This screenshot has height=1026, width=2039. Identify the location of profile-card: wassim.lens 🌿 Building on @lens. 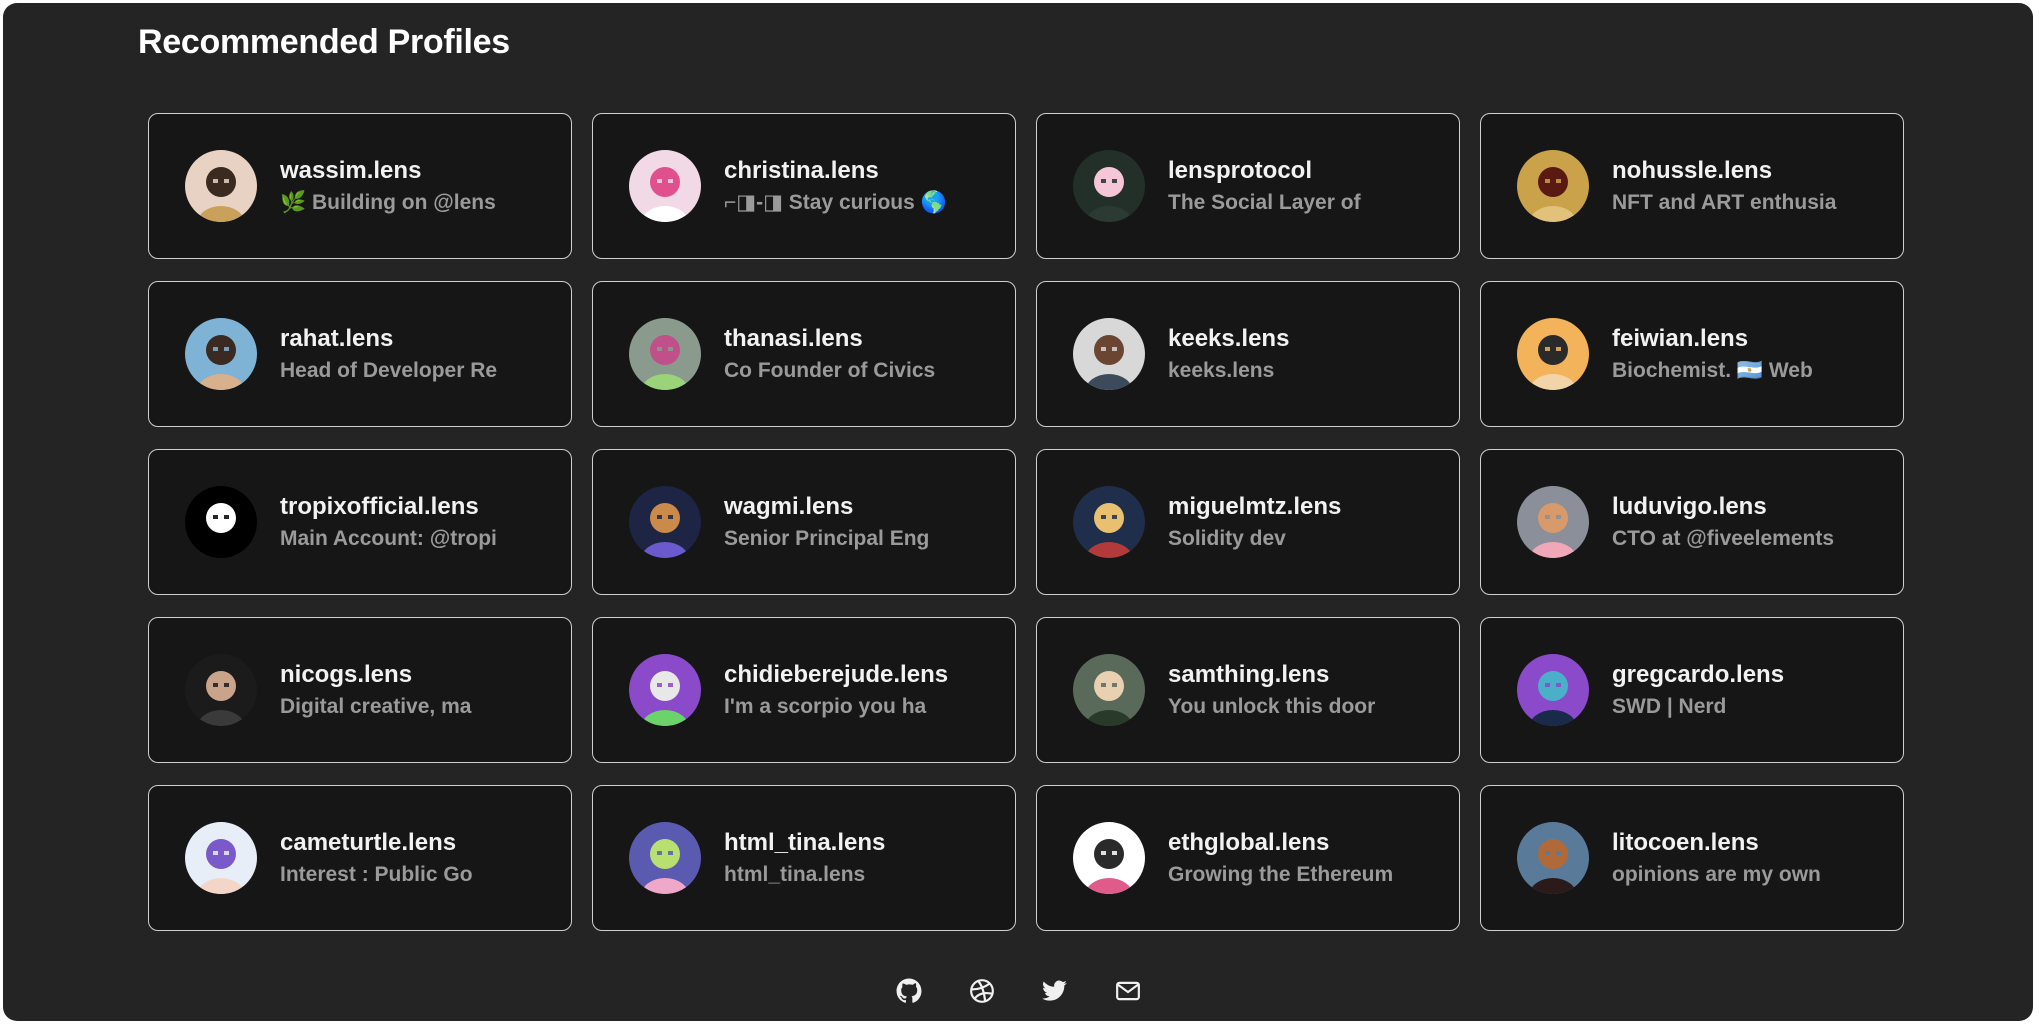
(360, 186).